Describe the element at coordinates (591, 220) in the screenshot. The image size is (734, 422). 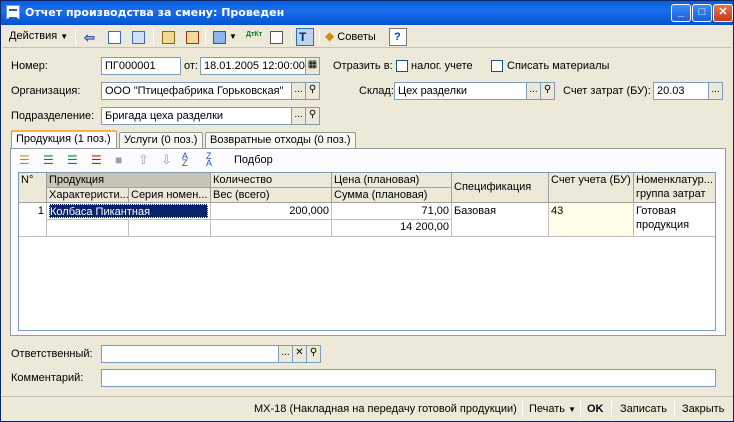
I see `cell-account: 43` at that location.